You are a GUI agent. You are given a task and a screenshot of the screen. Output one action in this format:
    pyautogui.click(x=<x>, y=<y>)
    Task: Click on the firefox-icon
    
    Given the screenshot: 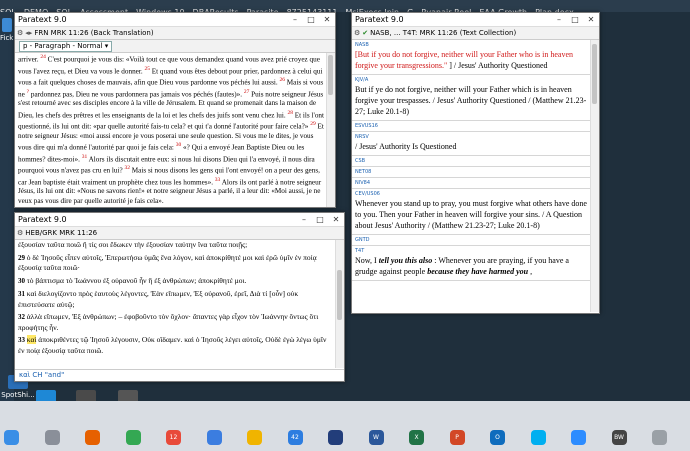 What is the action you would take?
    pyautogui.click(x=92, y=437)
    